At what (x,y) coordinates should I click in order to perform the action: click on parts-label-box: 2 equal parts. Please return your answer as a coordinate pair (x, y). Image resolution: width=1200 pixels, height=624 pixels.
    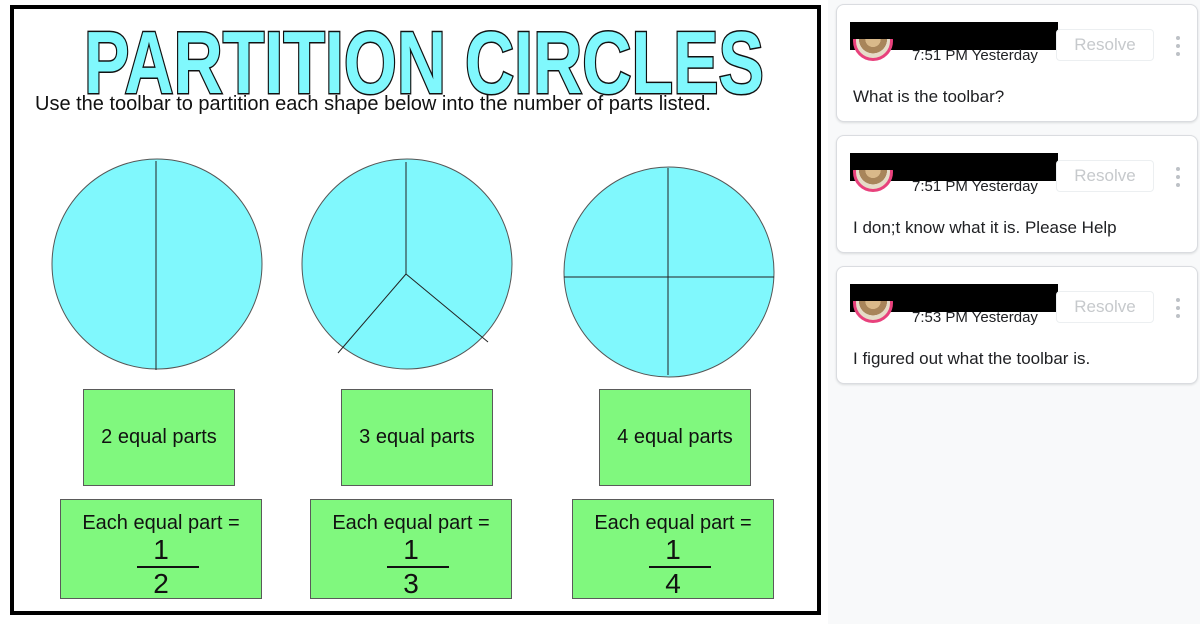
    Looking at the image, I should click on (159, 437).